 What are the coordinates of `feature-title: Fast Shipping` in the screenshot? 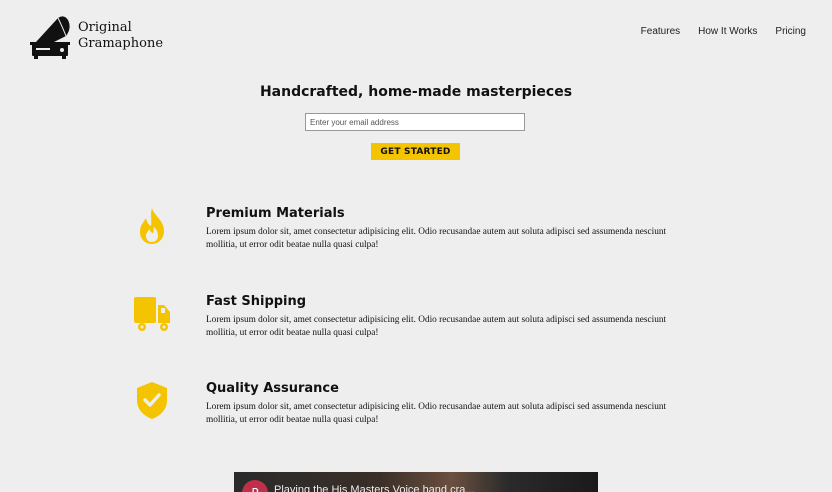 It's located at (256, 301).